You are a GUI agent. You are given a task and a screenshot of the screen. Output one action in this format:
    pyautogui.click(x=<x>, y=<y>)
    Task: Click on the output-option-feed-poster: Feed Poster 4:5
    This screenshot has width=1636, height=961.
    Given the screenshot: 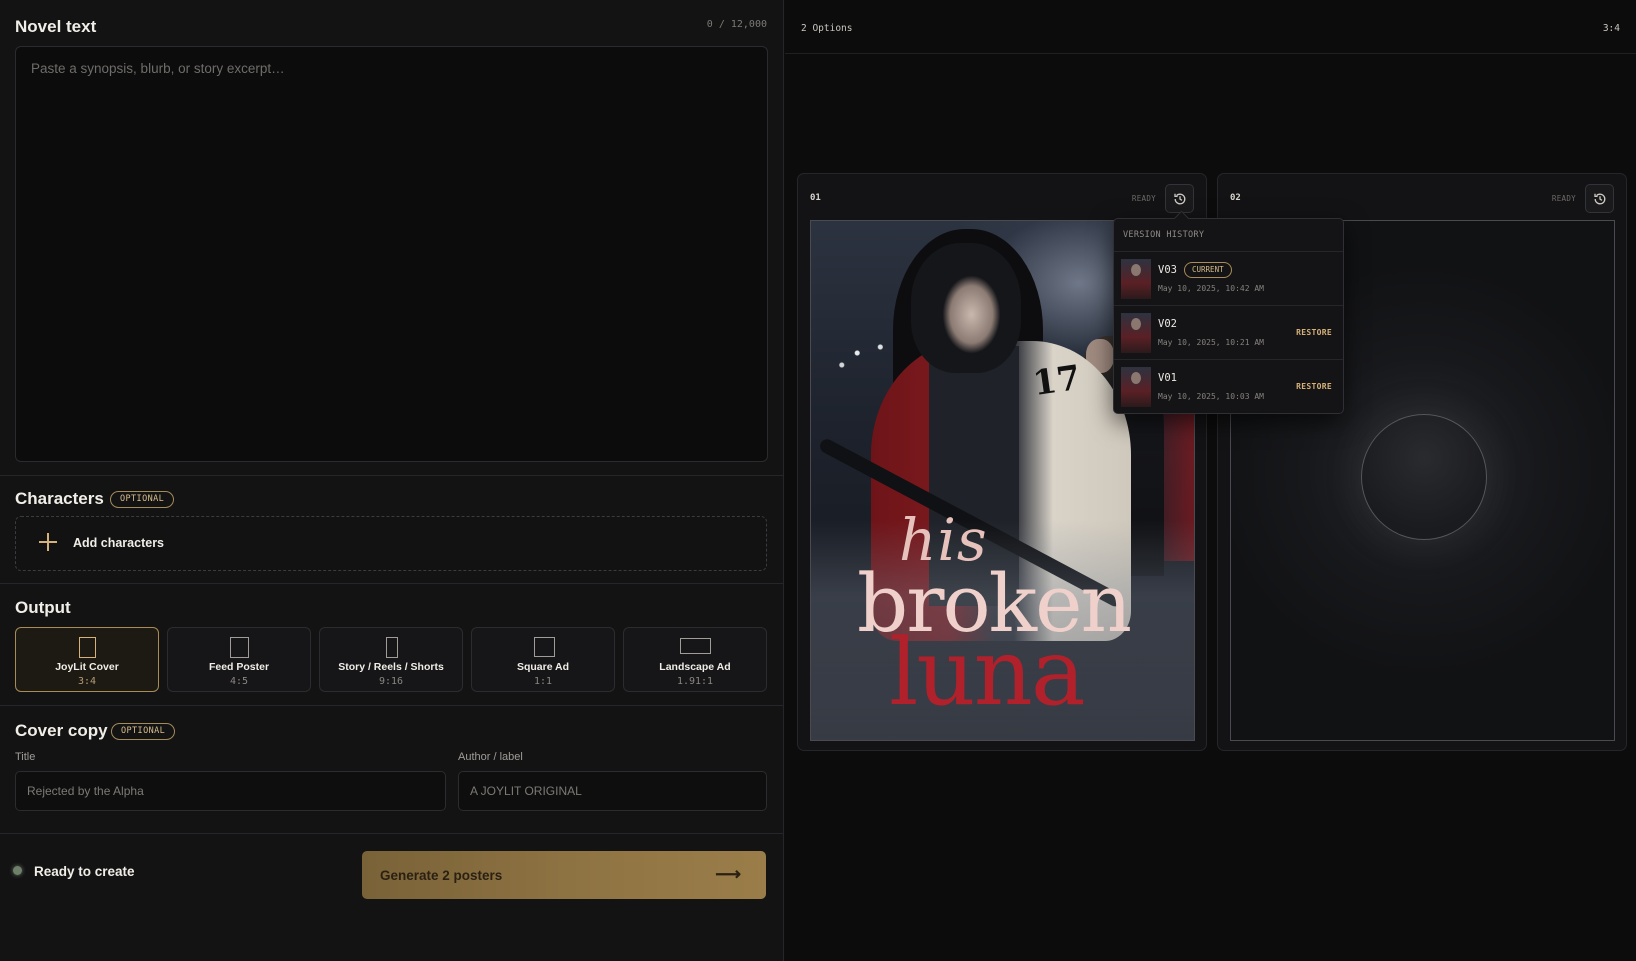 What is the action you would take?
    pyautogui.click(x=239, y=659)
    